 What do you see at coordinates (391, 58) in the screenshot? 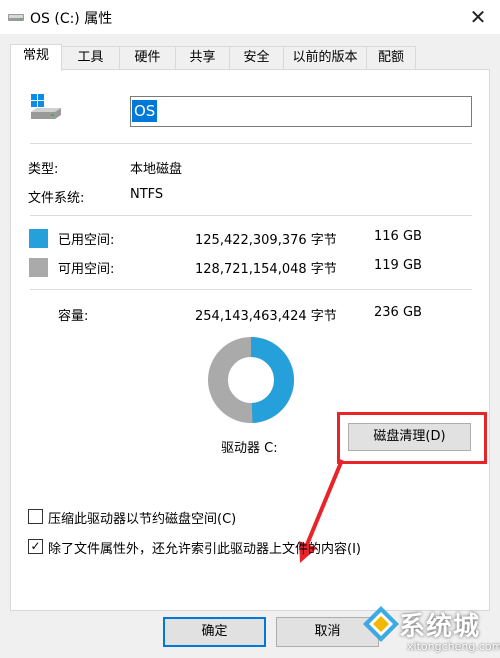
I see `tab-quota: 配额` at bounding box center [391, 58].